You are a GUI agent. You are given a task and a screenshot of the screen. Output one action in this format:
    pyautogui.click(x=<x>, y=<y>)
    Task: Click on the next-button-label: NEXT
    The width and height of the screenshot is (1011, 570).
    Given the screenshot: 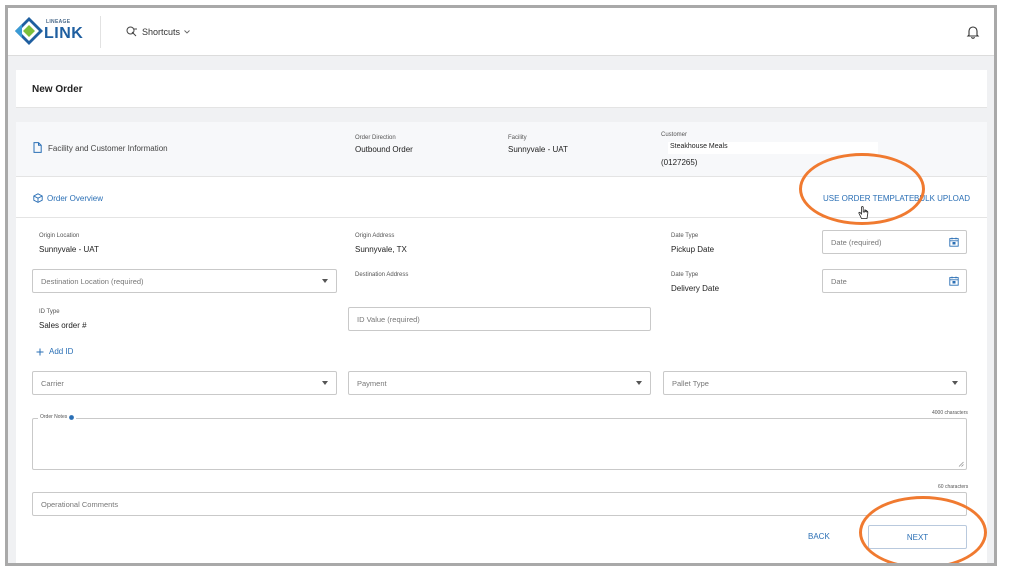 What is the action you would take?
    pyautogui.click(x=917, y=537)
    